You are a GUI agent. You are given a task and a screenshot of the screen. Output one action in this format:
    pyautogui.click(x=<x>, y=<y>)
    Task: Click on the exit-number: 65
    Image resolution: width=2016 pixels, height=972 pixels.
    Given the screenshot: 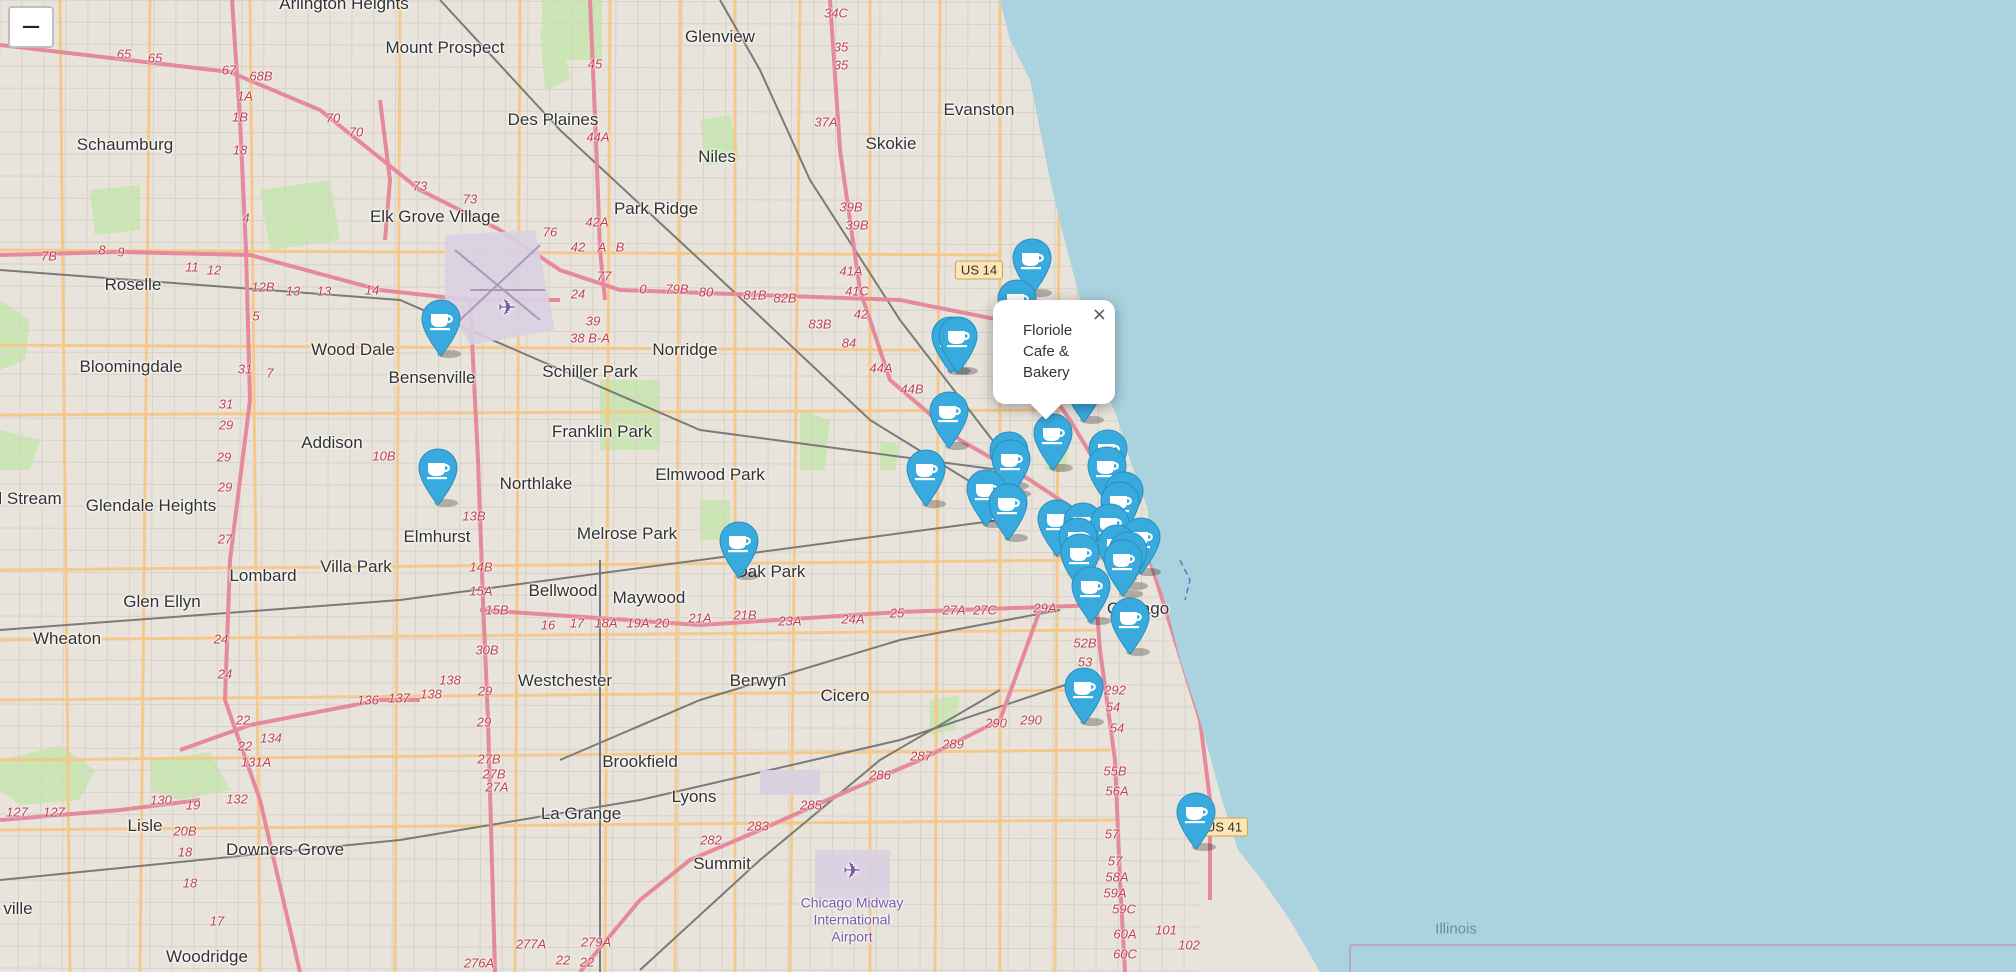 What is the action you would take?
    pyautogui.click(x=155, y=58)
    